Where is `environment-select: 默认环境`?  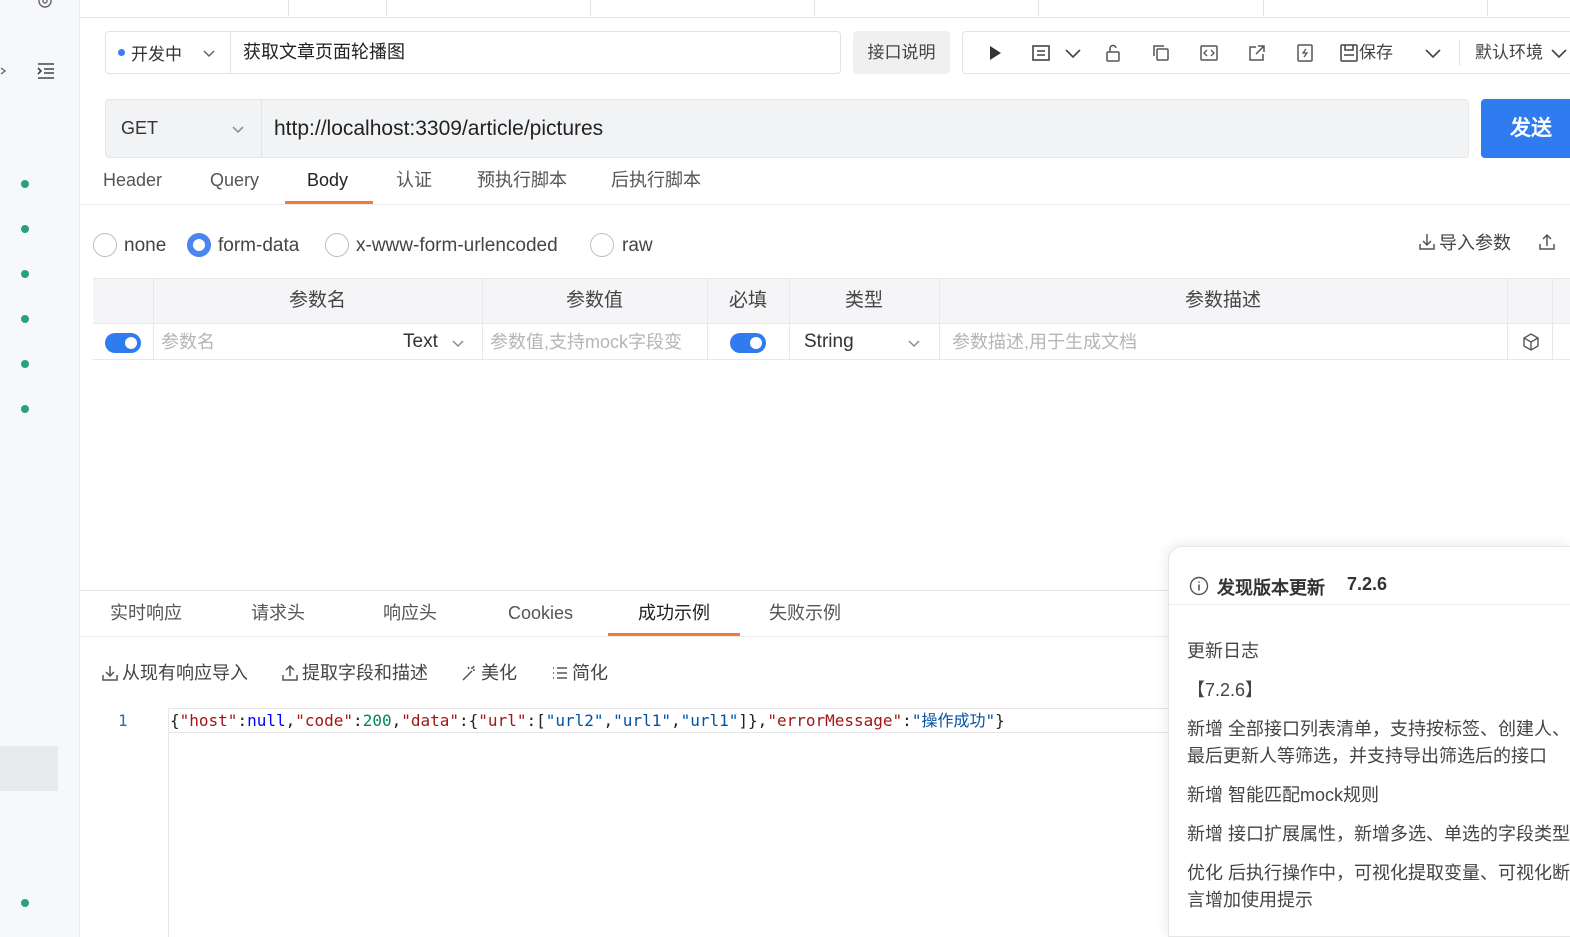 environment-select: 默认环境 is located at coordinates (1509, 52).